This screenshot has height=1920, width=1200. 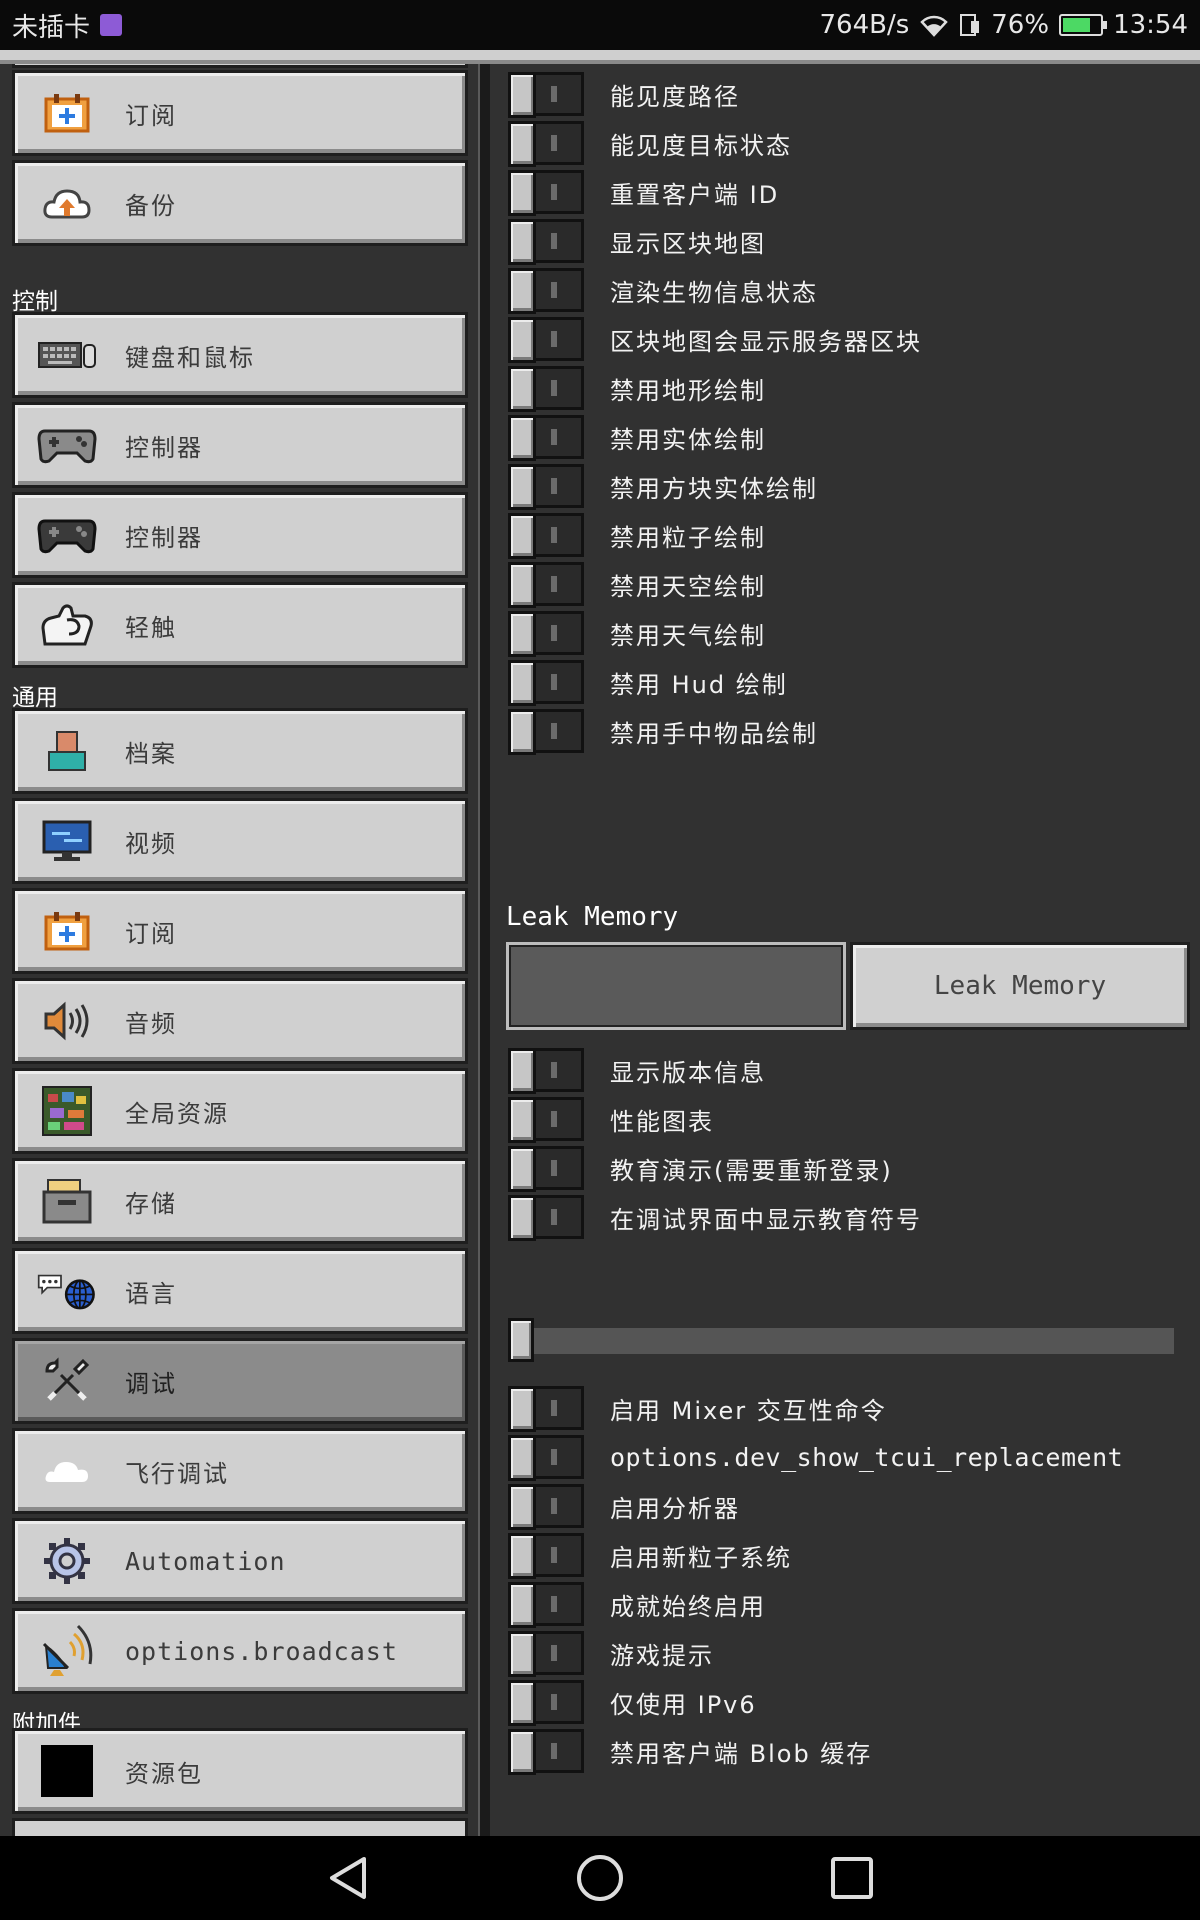 What do you see at coordinates (522, 1169) in the screenshot?
I see `toggle-knob` at bounding box center [522, 1169].